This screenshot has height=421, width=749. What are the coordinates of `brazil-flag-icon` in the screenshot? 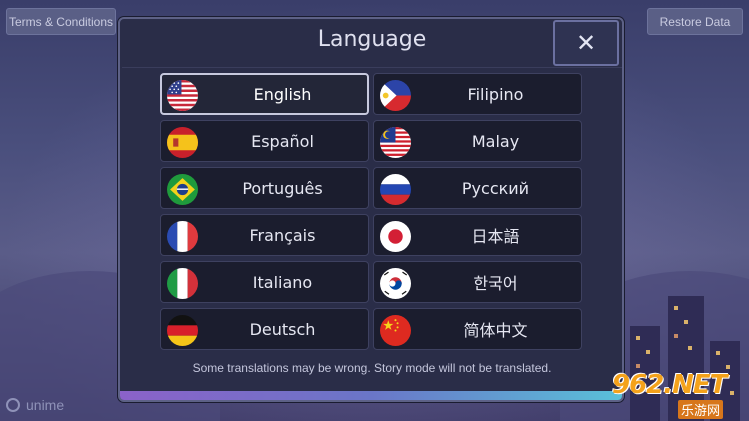 It's located at (182, 189).